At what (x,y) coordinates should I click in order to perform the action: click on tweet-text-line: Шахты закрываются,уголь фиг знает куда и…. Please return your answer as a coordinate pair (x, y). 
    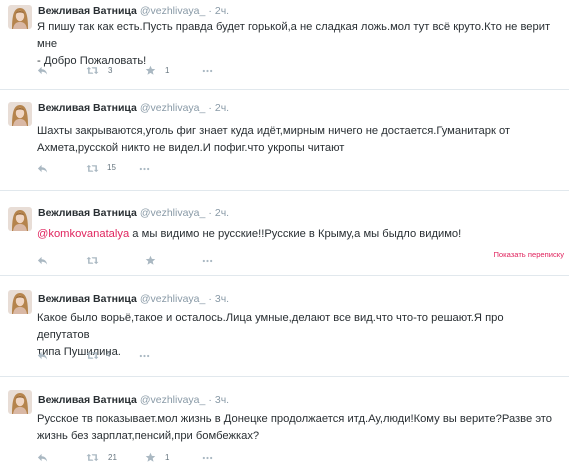
    Looking at the image, I should click on (274, 131).